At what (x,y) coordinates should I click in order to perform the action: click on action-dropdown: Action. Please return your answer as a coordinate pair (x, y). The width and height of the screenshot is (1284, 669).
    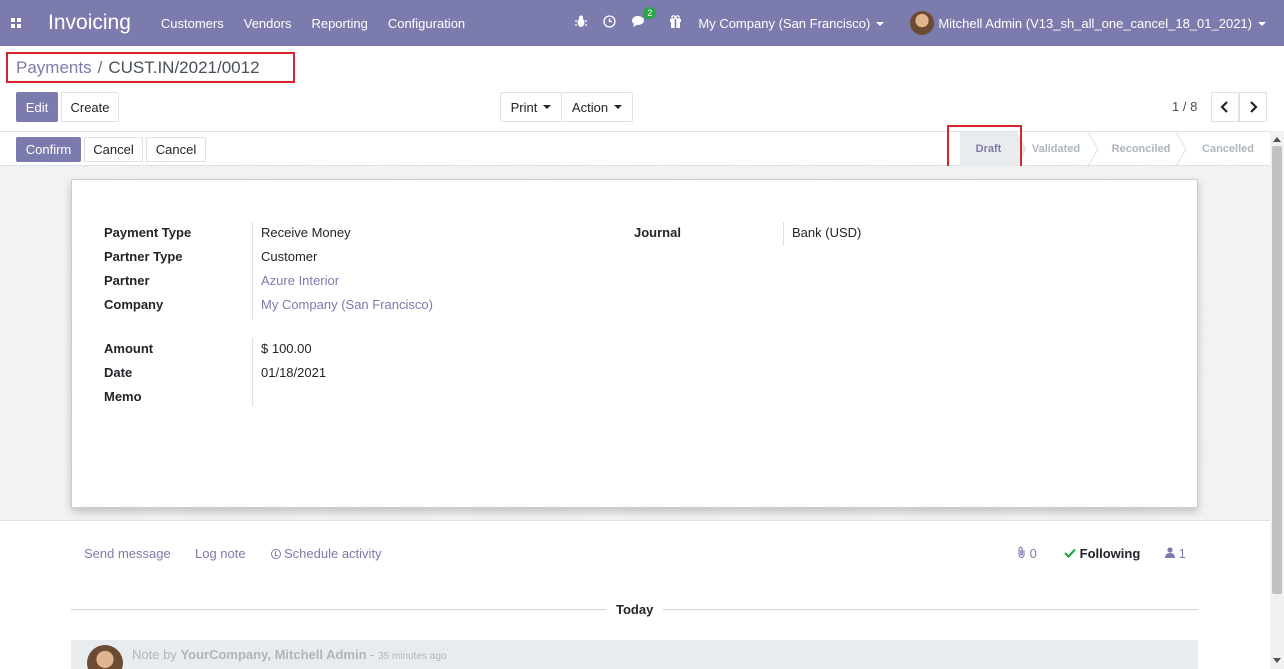
    Looking at the image, I should click on (597, 107).